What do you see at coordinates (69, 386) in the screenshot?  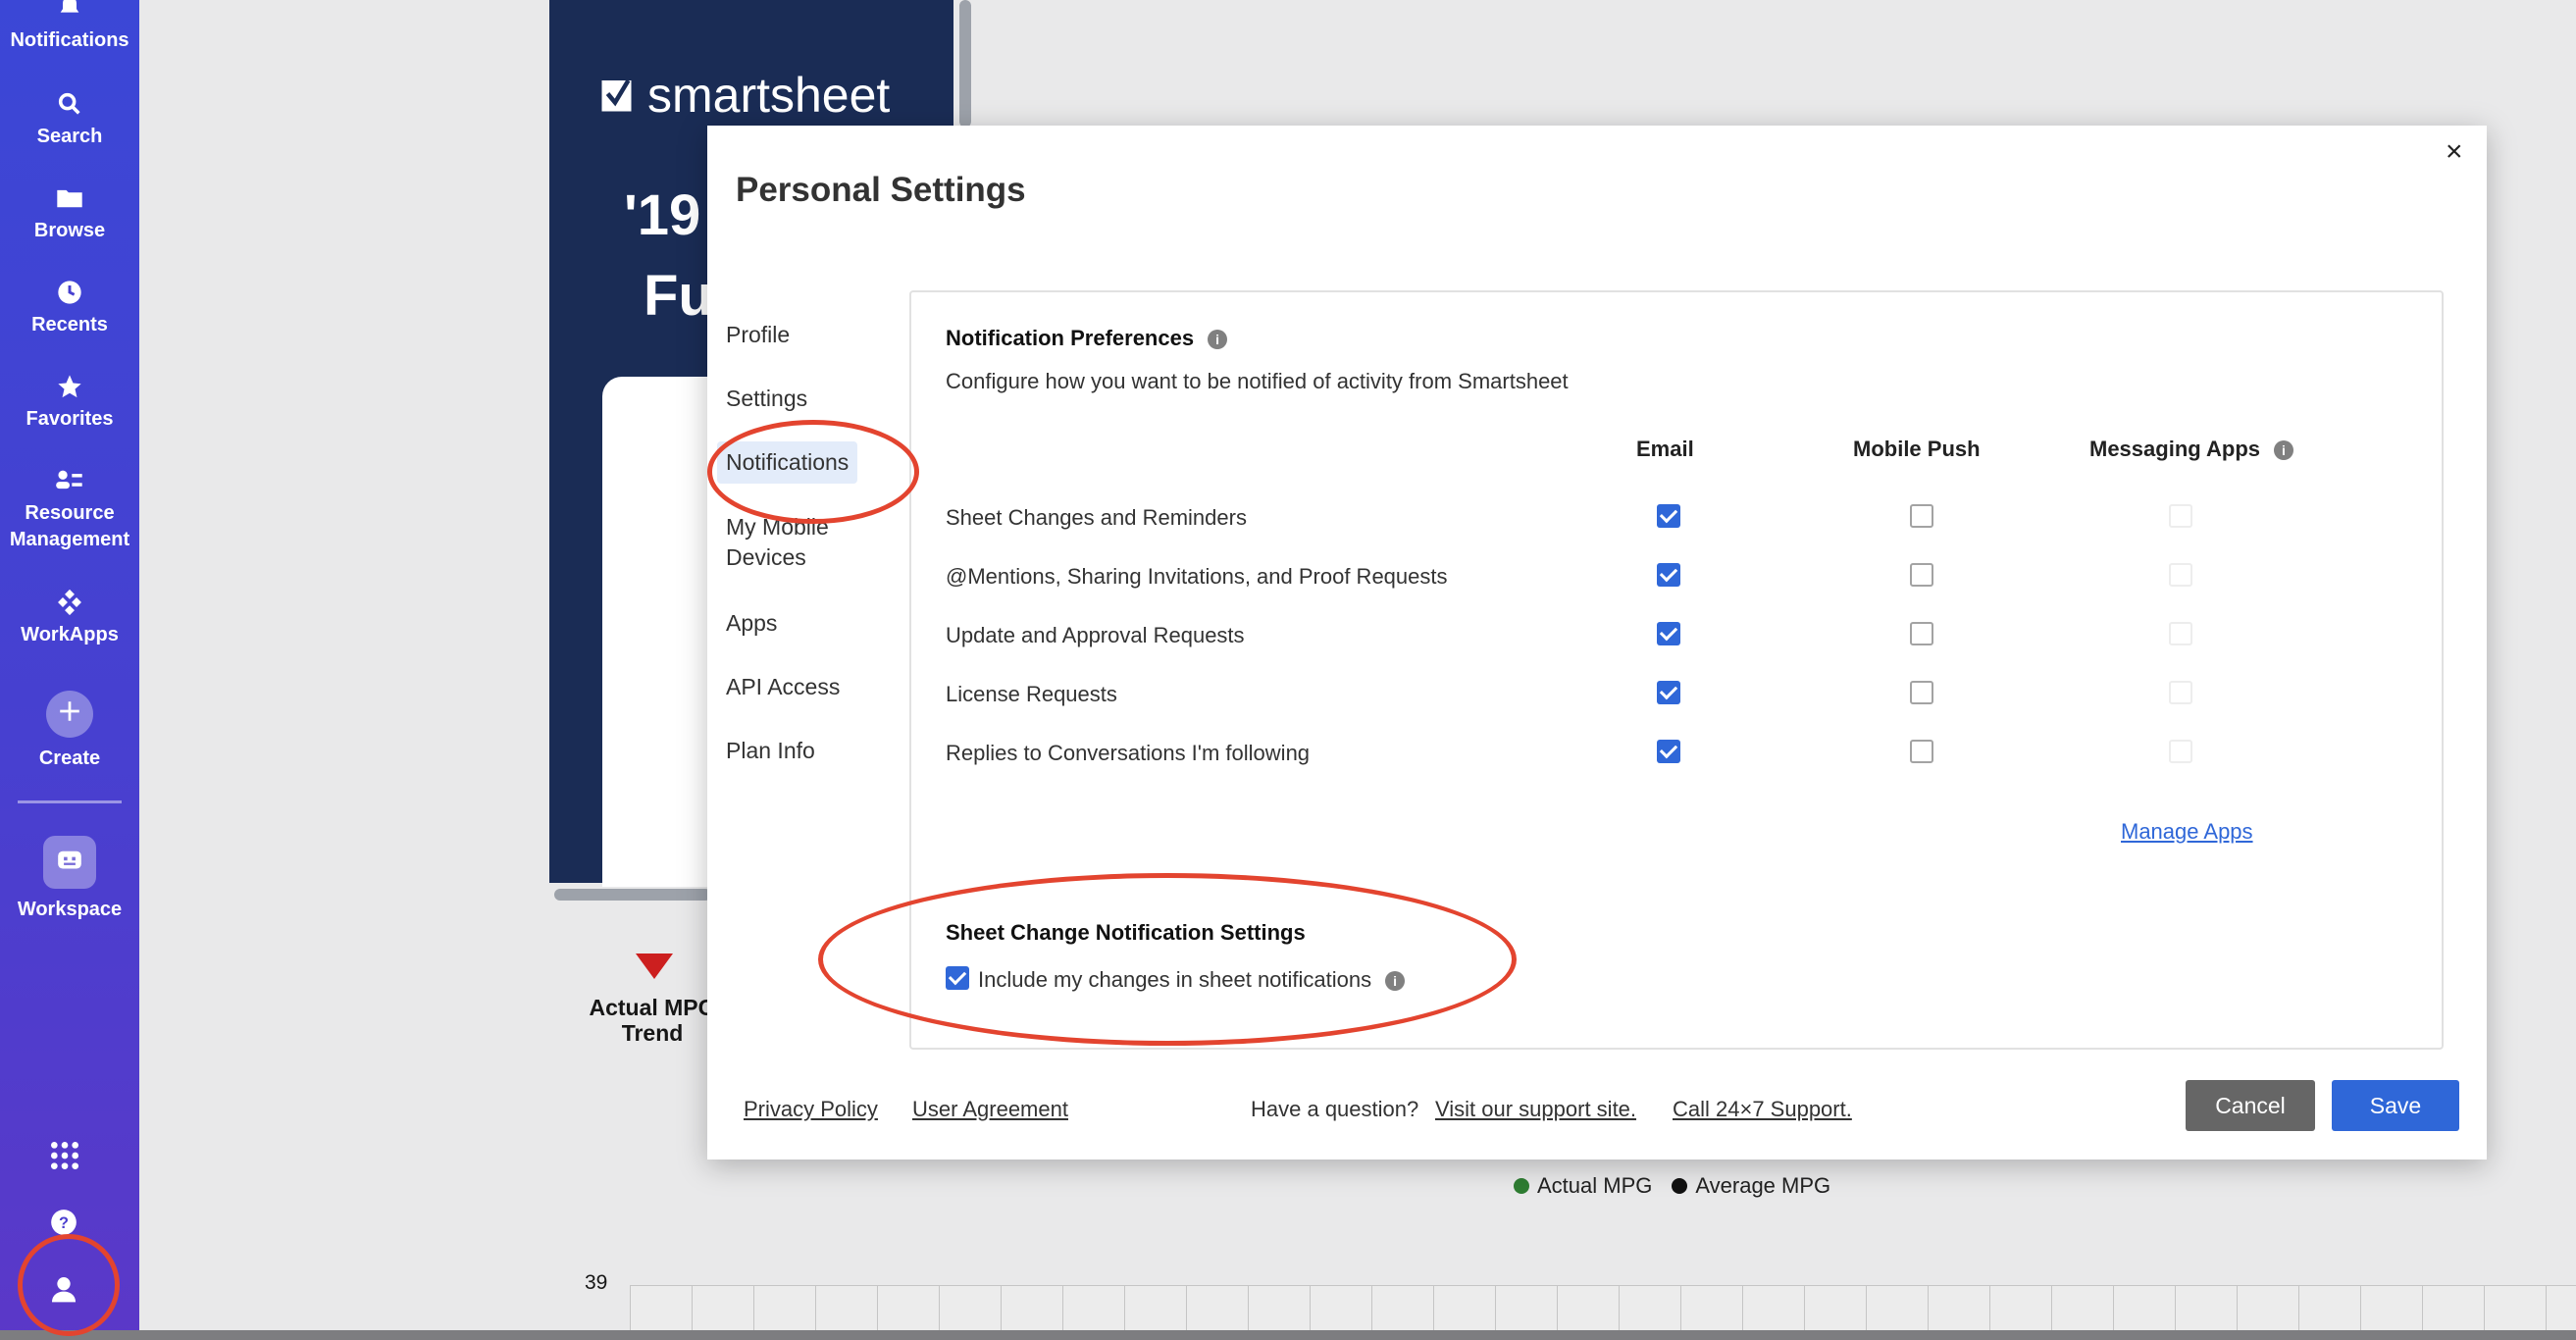 I see `star-icon` at bounding box center [69, 386].